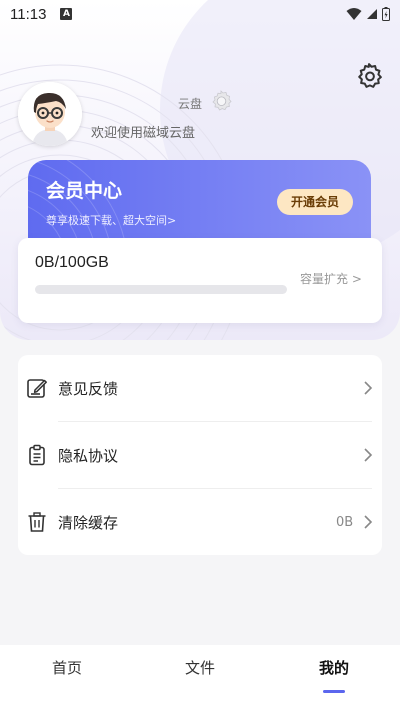  Describe the element at coordinates (88, 522) in the screenshot. I see `menu-item-label: 清除缓存` at that location.